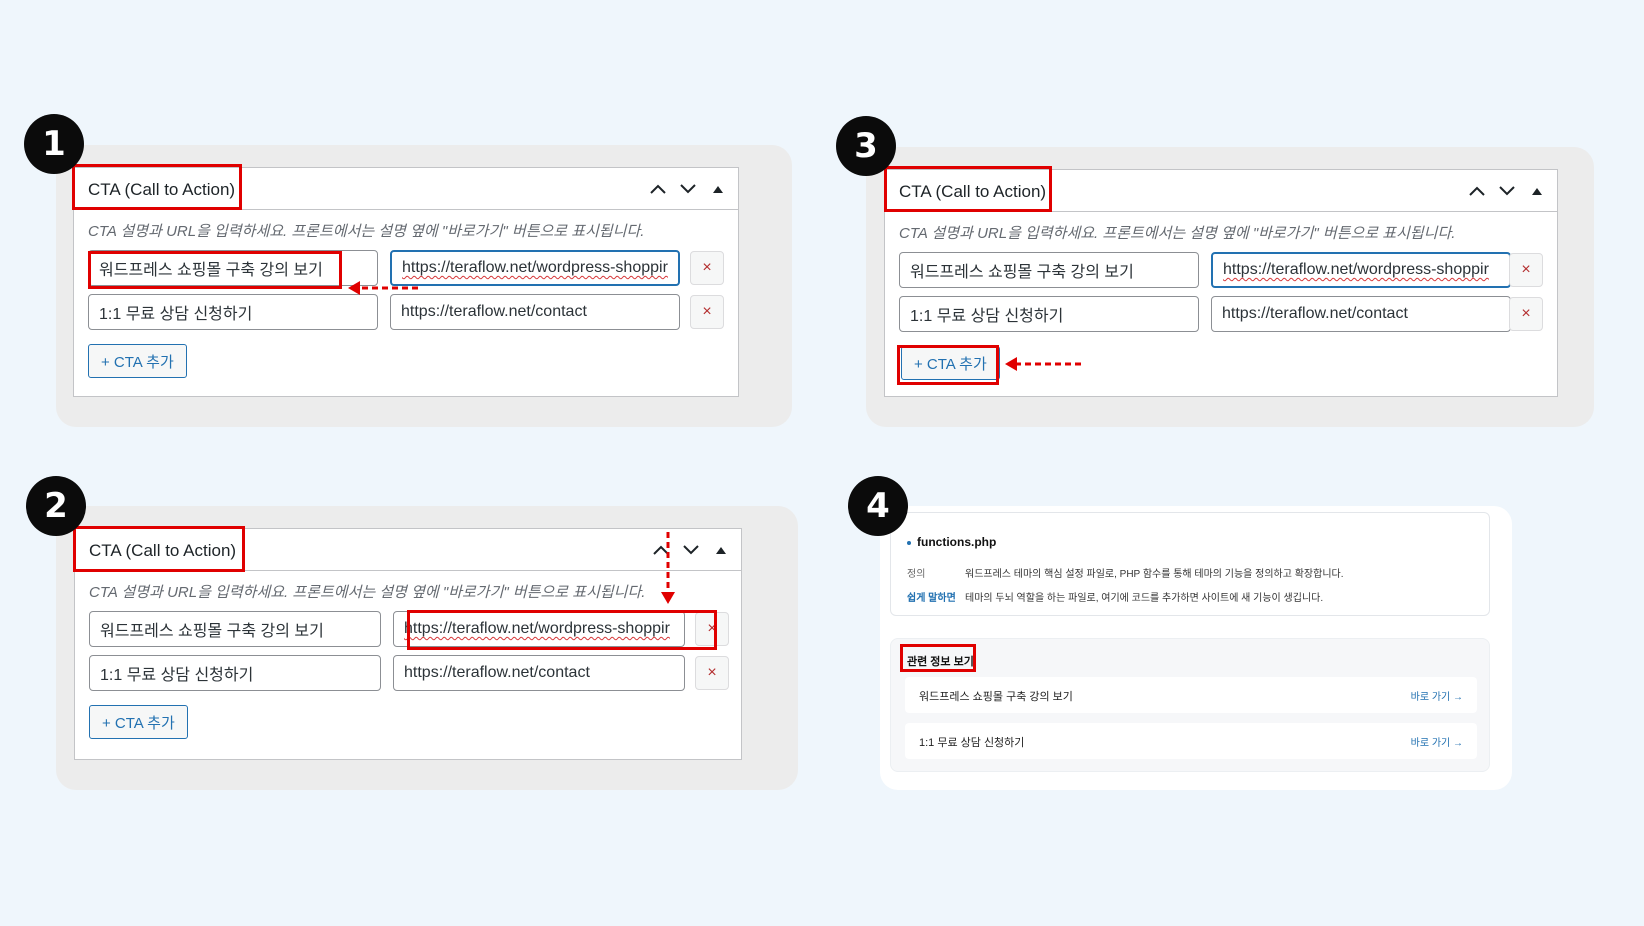 The image size is (1644, 926). Describe the element at coordinates (931, 598) in the screenshot. I see `easy-key: 쉽게 말하면` at that location.